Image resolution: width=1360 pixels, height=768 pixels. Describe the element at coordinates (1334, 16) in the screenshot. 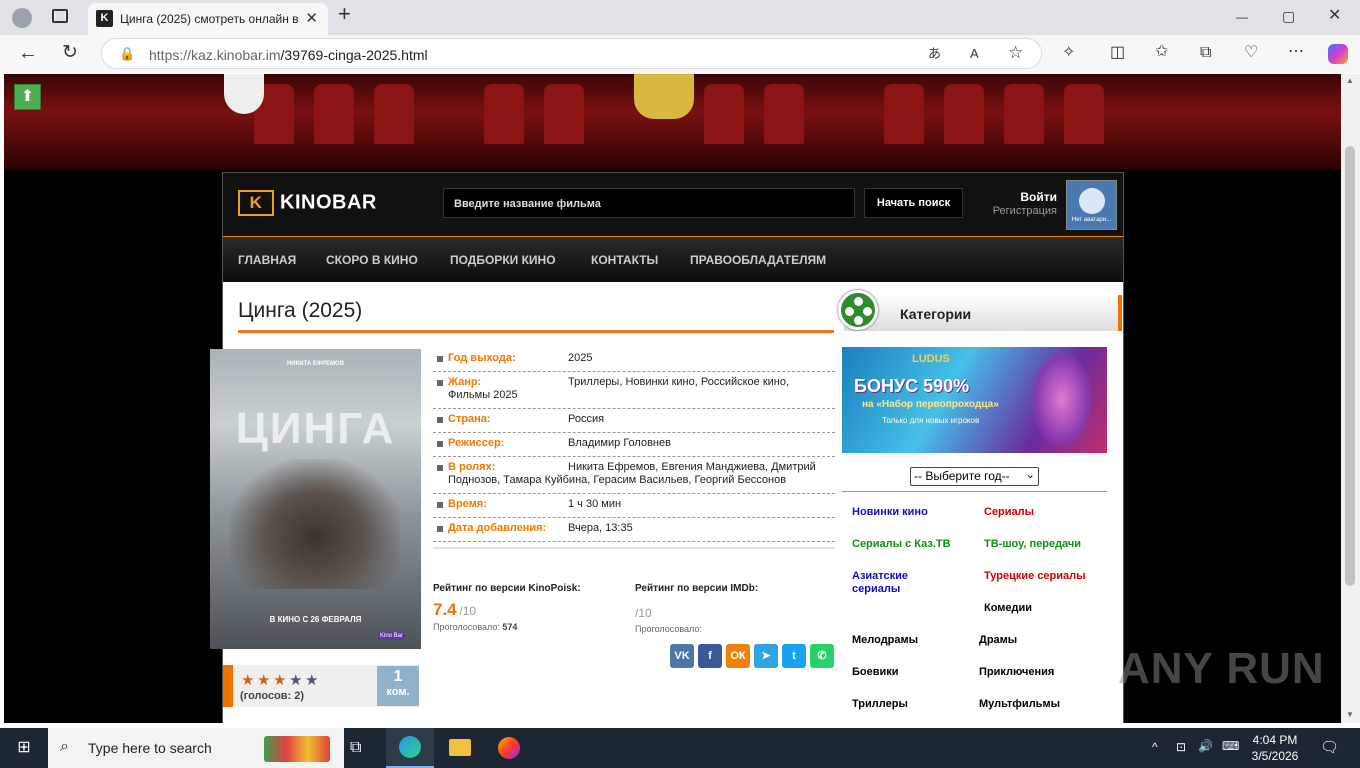

I see `close-window-button: ✕` at that location.